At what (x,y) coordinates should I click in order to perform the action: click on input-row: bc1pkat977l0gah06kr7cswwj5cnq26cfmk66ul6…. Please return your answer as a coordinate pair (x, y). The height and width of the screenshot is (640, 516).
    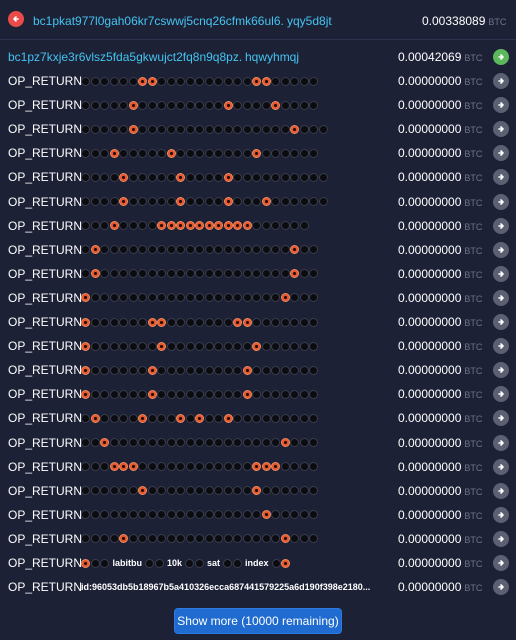
    Looking at the image, I should click on (258, 20).